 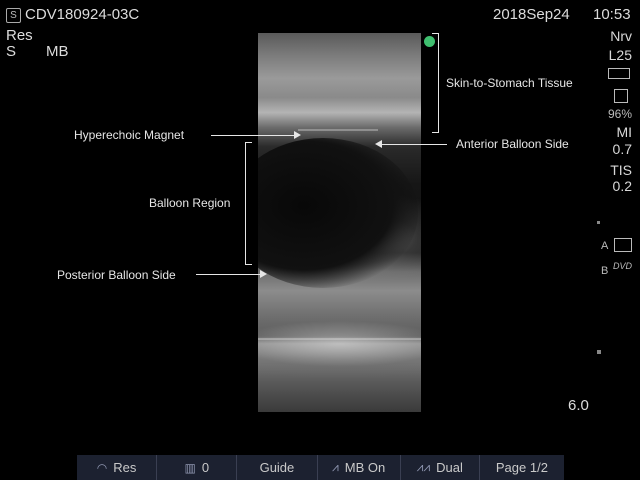 What do you see at coordinates (129, 135) in the screenshot?
I see `hyperechoic-magnet-label: Hyperechoic Magnet` at bounding box center [129, 135].